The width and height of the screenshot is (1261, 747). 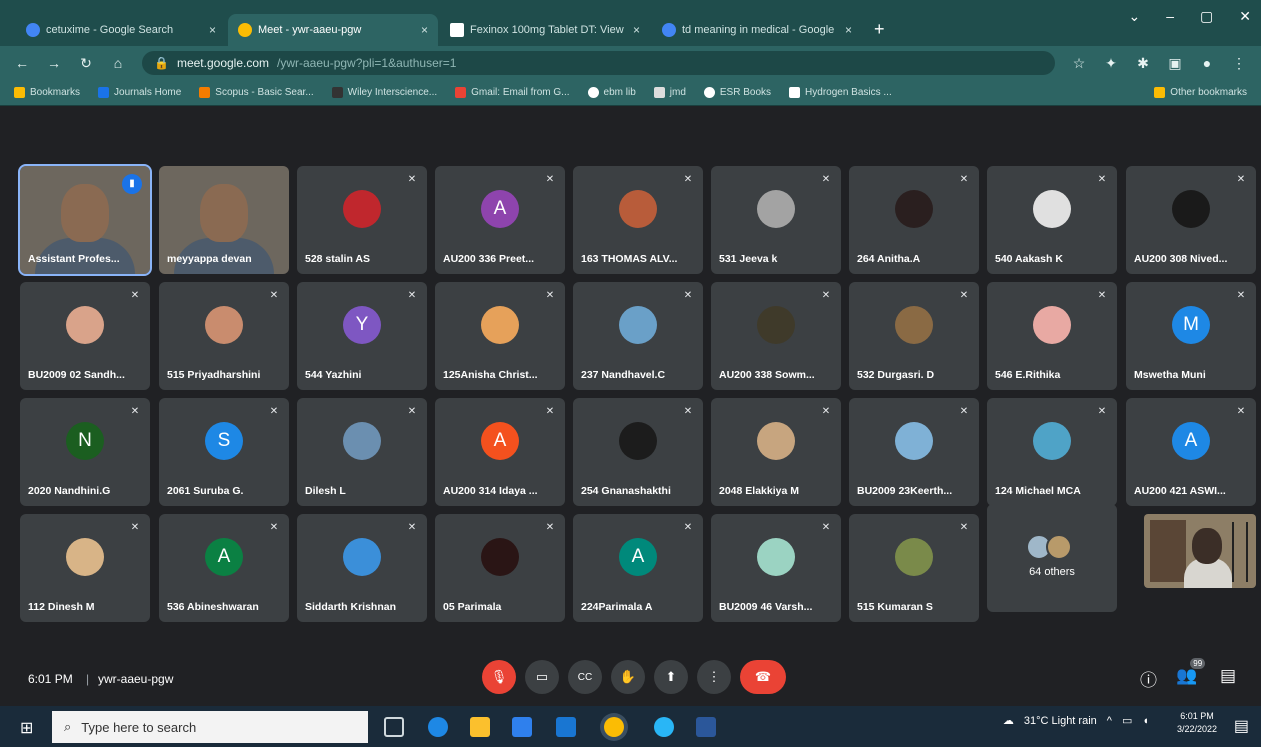 I want to click on browser-tab-active: Meet - ywr-aaeu-pgw ×, so click(x=333, y=30).